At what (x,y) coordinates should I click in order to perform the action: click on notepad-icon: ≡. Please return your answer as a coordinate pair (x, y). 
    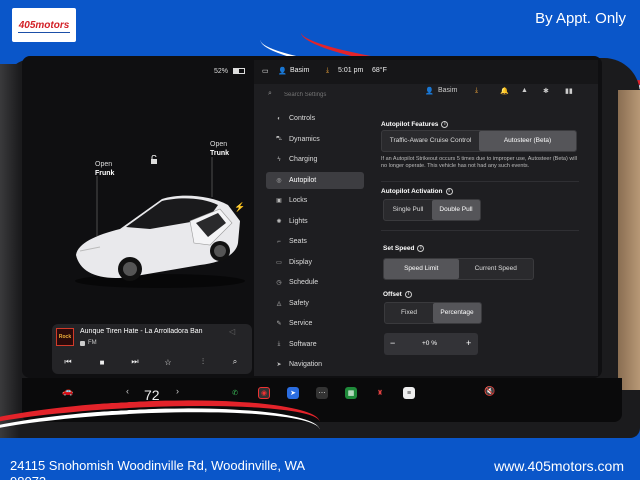
    Looking at the image, I should click on (409, 393).